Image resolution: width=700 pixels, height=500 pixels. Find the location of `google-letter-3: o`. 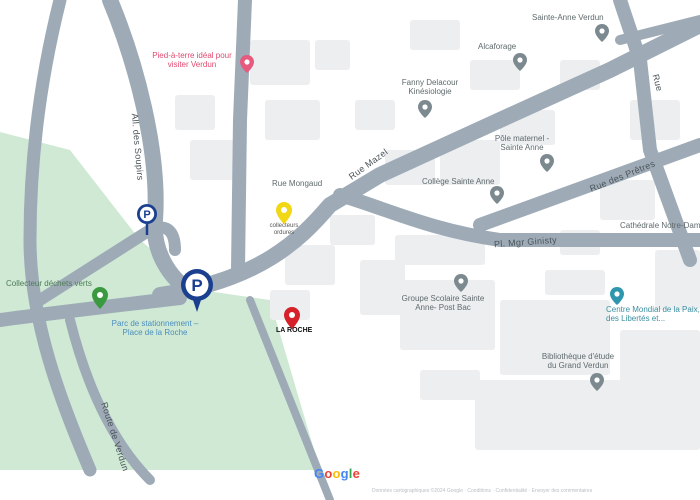

google-letter-3: o is located at coordinates (336, 473).